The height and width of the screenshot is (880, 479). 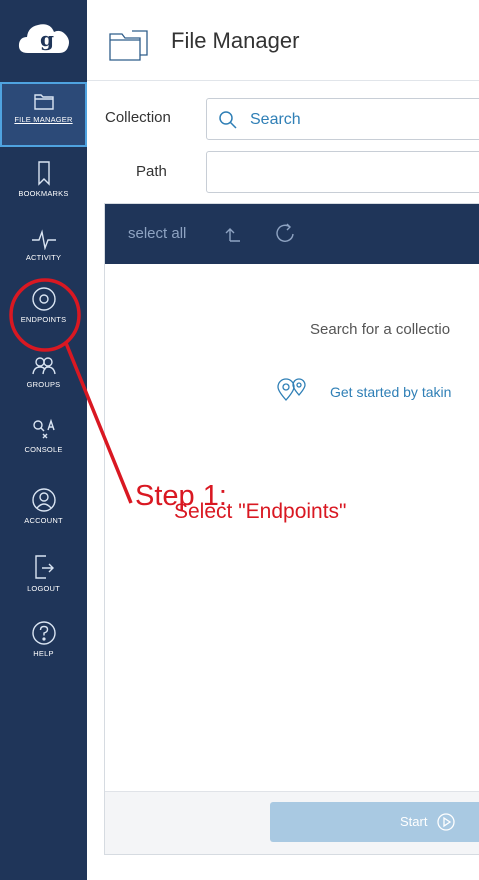 I want to click on endpoints-highlight-circle, so click(x=45, y=315).